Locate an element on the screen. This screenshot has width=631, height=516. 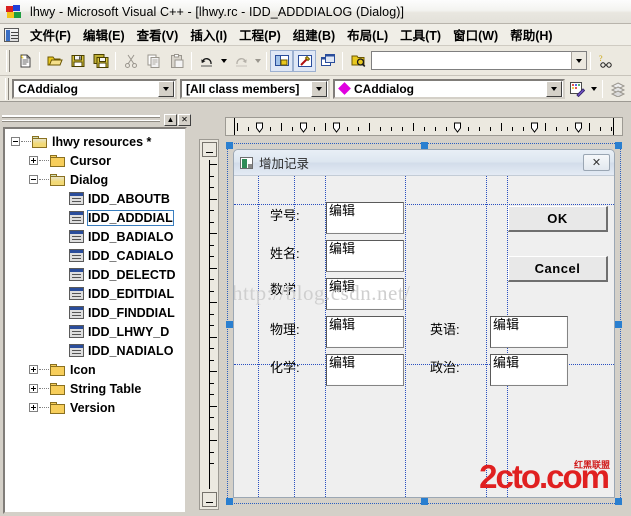
ok-button: OK is located at coordinates (558, 219).